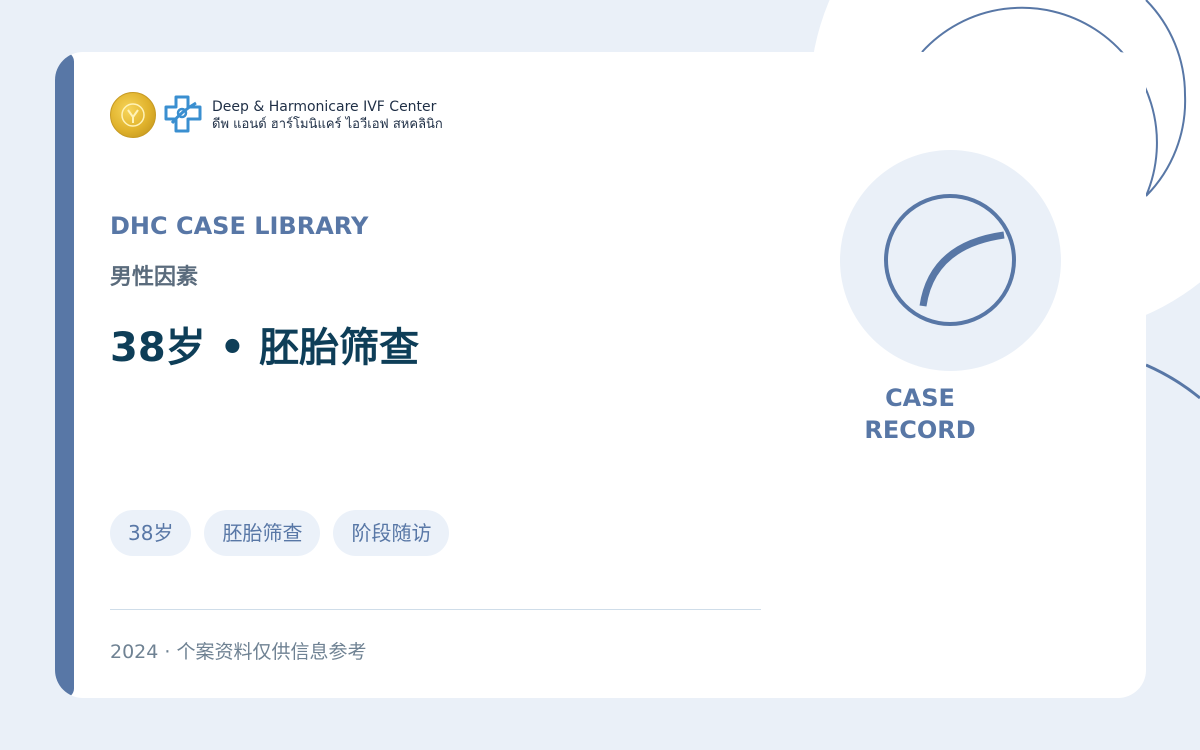  What do you see at coordinates (920, 414) in the screenshot?
I see `case-record-label: CASE RECORD` at bounding box center [920, 414].